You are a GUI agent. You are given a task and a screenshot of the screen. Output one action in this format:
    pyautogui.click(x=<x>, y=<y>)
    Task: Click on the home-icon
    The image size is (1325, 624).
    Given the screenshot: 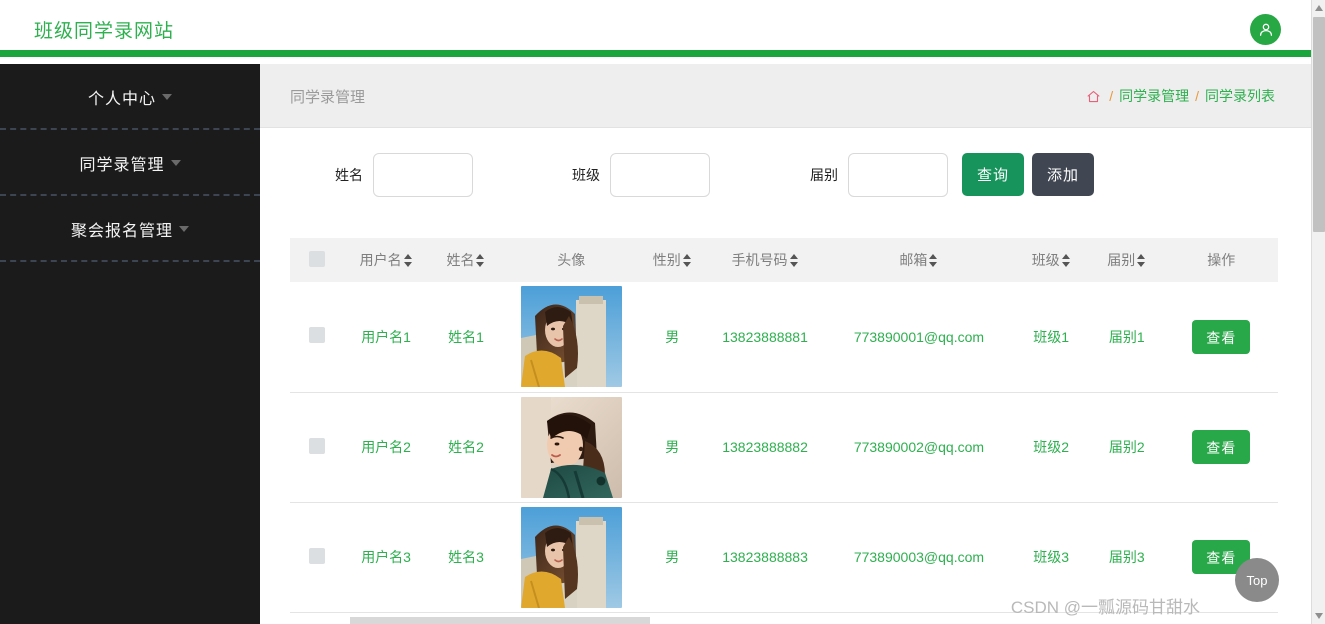 What is the action you would take?
    pyautogui.click(x=1093, y=96)
    